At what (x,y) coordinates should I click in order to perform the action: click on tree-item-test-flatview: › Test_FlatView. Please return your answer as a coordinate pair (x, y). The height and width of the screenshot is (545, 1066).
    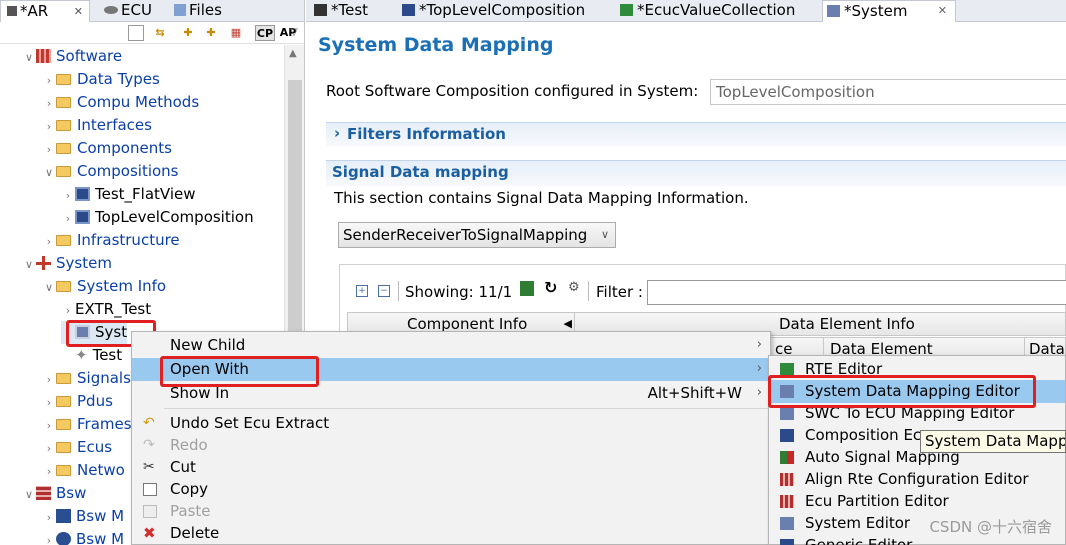
    Looking at the image, I should click on (128, 194).